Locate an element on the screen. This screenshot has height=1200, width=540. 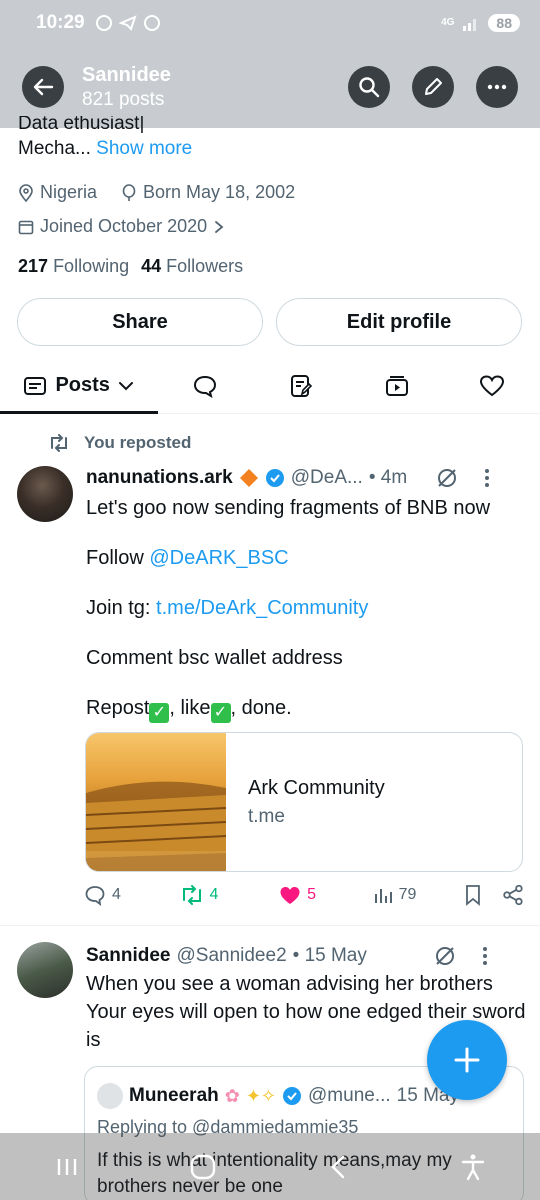
tab-posts: Posts is located at coordinates (79, 386).